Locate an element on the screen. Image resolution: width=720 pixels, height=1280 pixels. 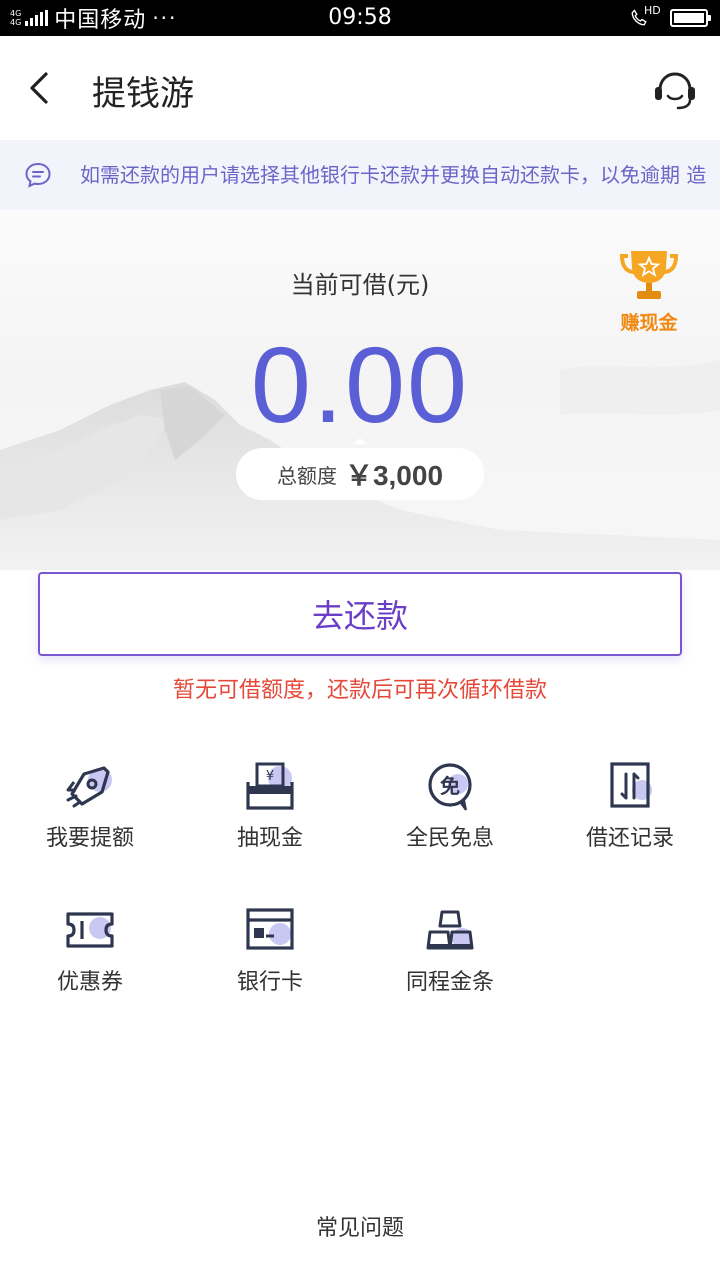
status-time: 09:58 is located at coordinates (360, 17).